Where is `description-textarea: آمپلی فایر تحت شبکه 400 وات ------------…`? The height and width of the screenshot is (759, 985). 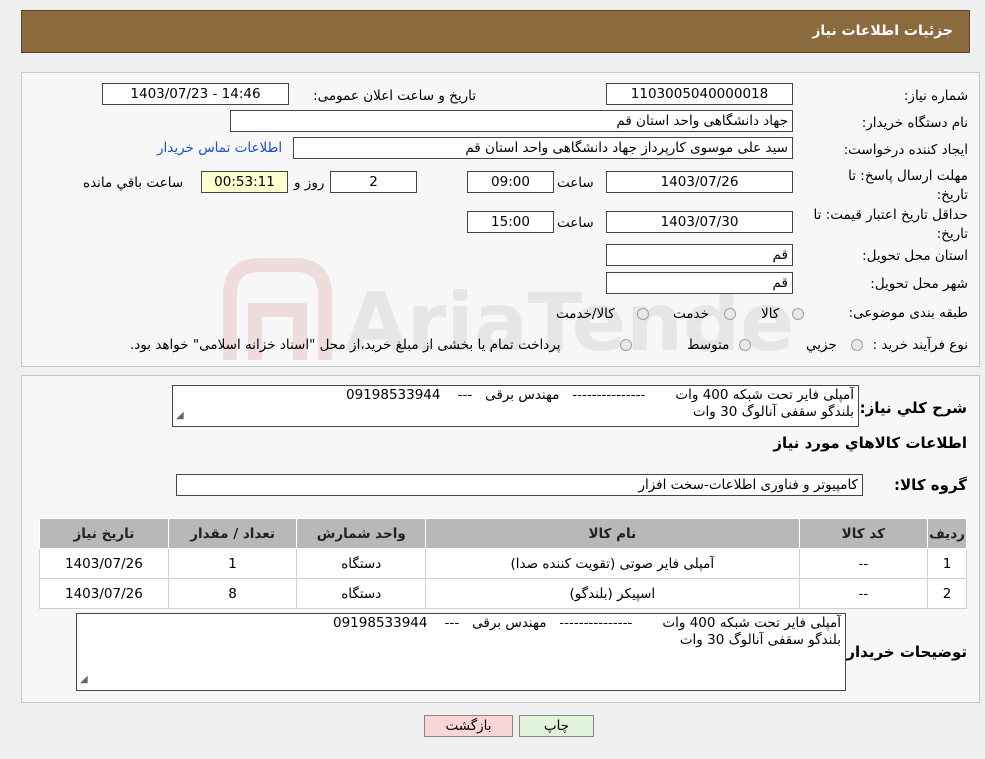 description-textarea: آمپلی فایر تحت شبکه 400 وات ------------… is located at coordinates (515, 406).